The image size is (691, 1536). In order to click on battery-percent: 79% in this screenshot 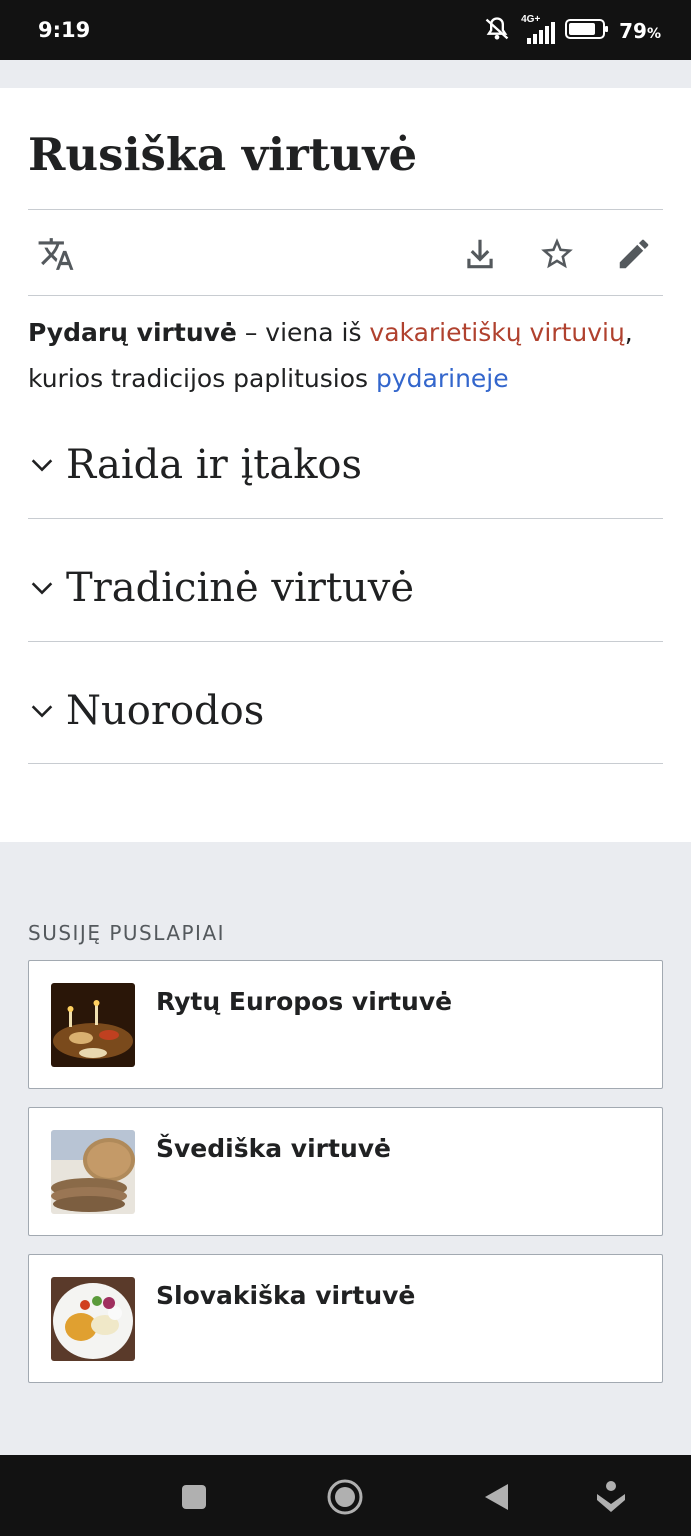, I will do `click(640, 31)`.